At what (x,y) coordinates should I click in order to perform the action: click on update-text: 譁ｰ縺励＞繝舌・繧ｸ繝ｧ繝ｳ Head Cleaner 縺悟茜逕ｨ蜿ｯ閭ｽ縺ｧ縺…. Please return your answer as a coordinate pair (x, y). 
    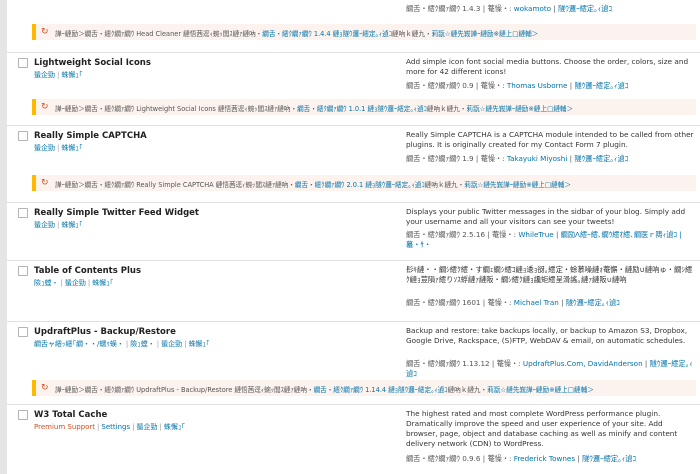
    Looking at the image, I should click on (296, 33).